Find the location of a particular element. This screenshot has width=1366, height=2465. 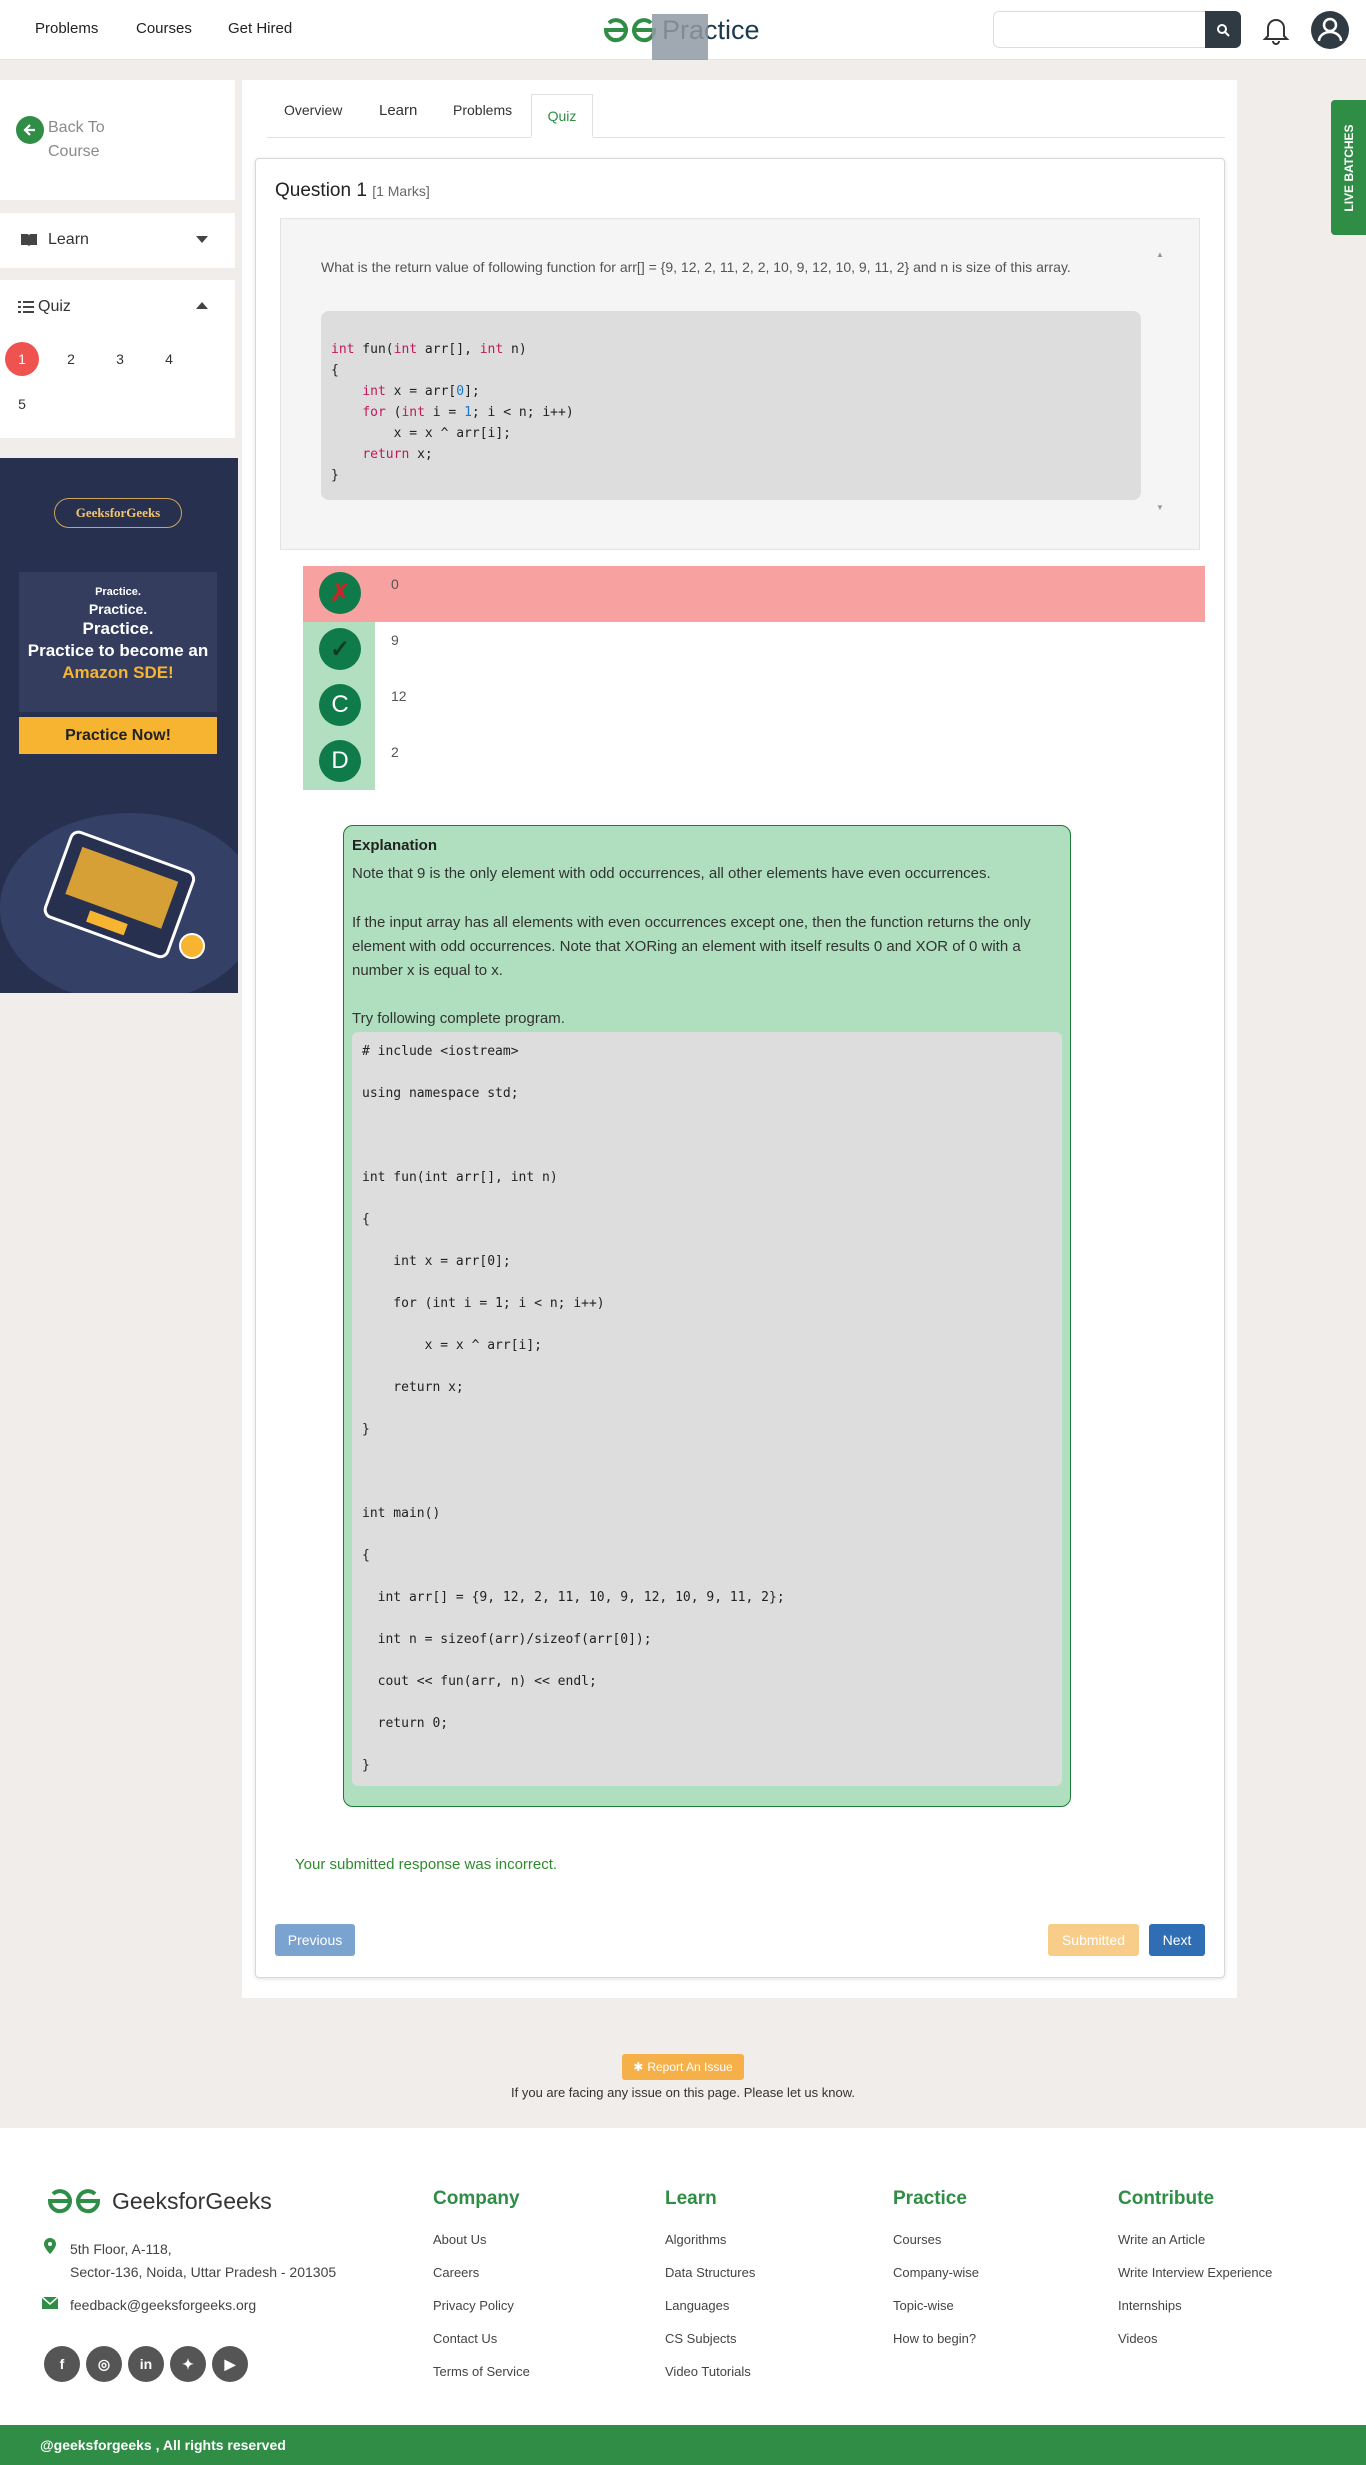

footer-link-cs-subjects: CS Subjects is located at coordinates (701, 2338).